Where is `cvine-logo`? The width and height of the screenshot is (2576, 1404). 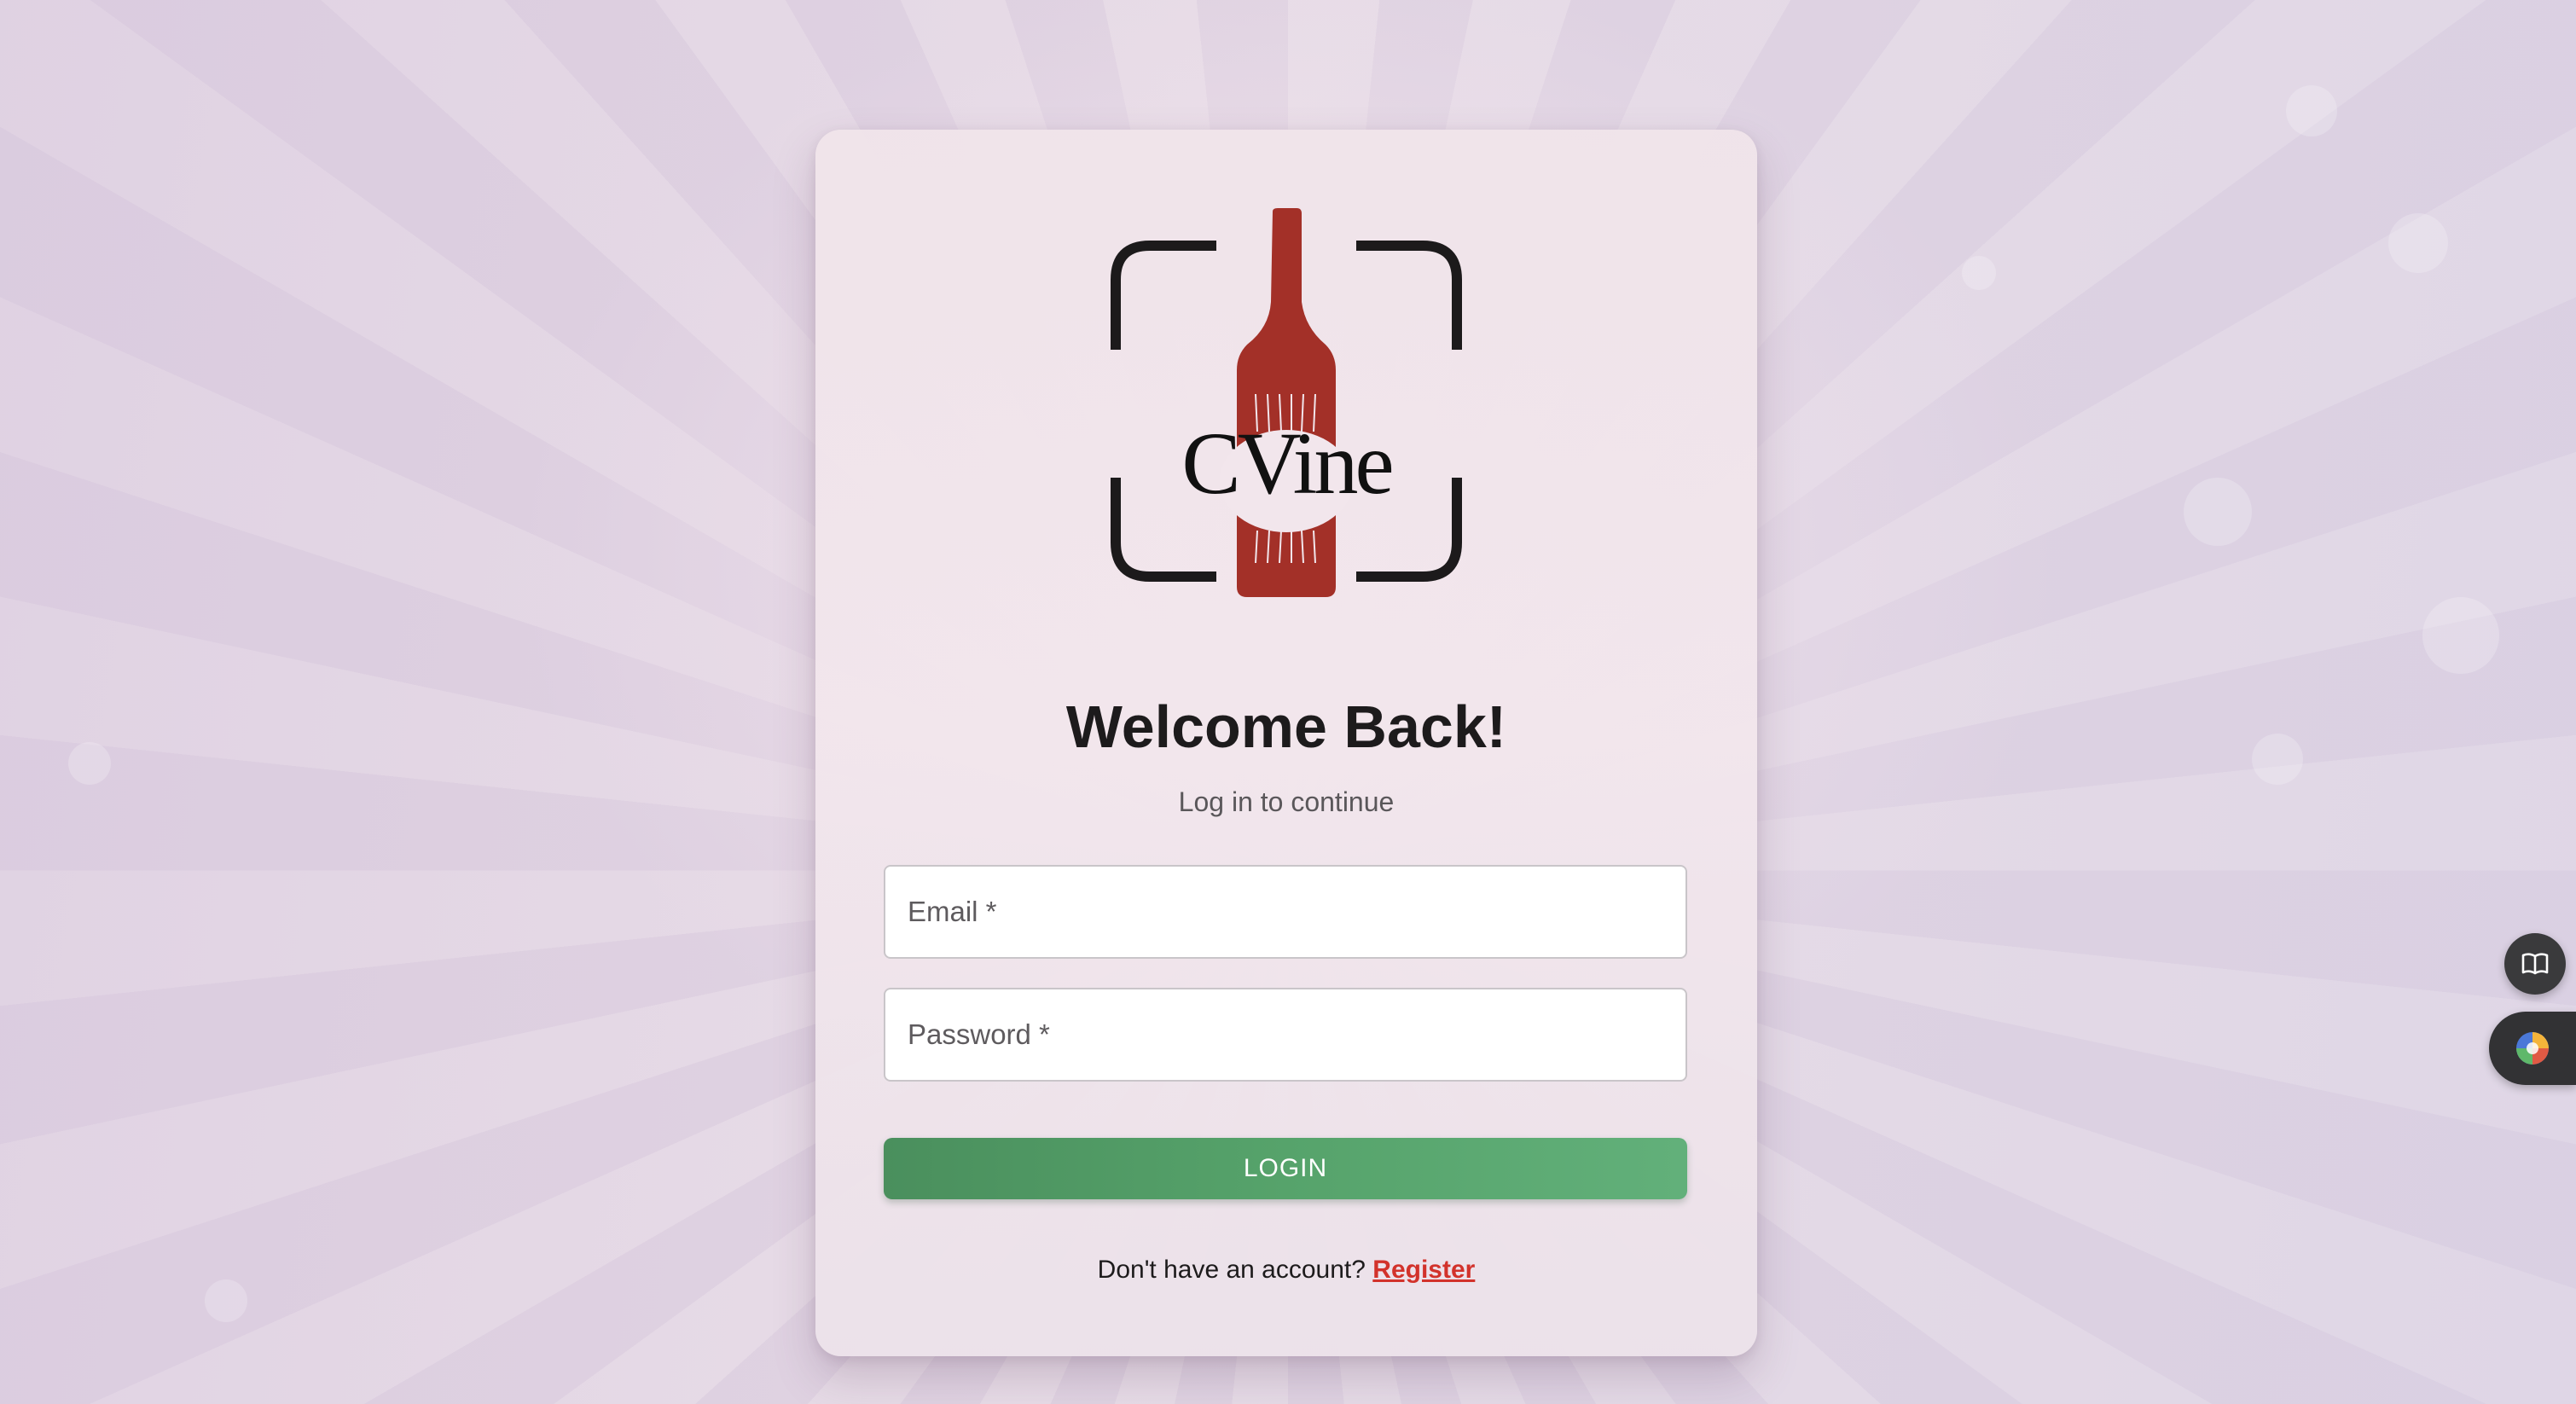 cvine-logo is located at coordinates (1286, 402).